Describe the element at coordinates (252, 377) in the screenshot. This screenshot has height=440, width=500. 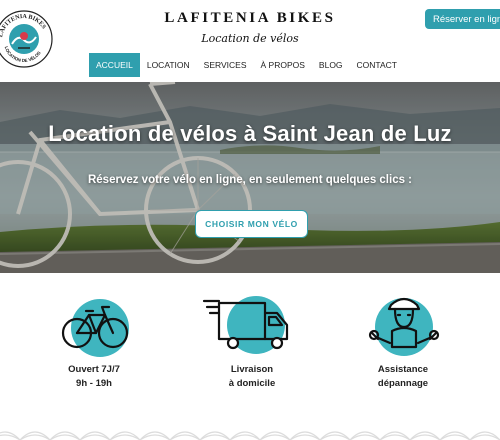
I see `feature-label: Livraison à domicile` at that location.